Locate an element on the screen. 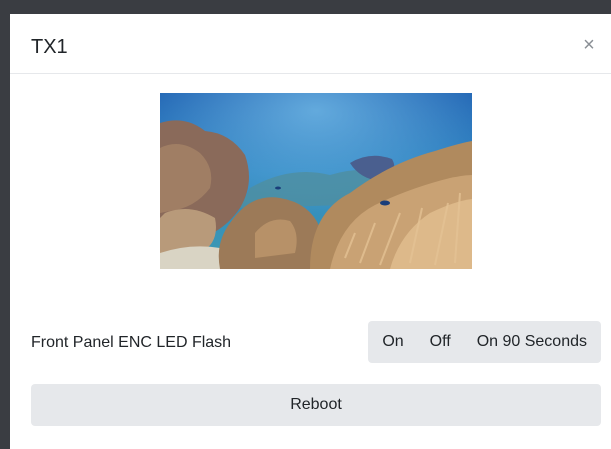 The image size is (611, 449). led-flash-option-on-90-seconds: On 90 Seconds is located at coordinates (532, 342).